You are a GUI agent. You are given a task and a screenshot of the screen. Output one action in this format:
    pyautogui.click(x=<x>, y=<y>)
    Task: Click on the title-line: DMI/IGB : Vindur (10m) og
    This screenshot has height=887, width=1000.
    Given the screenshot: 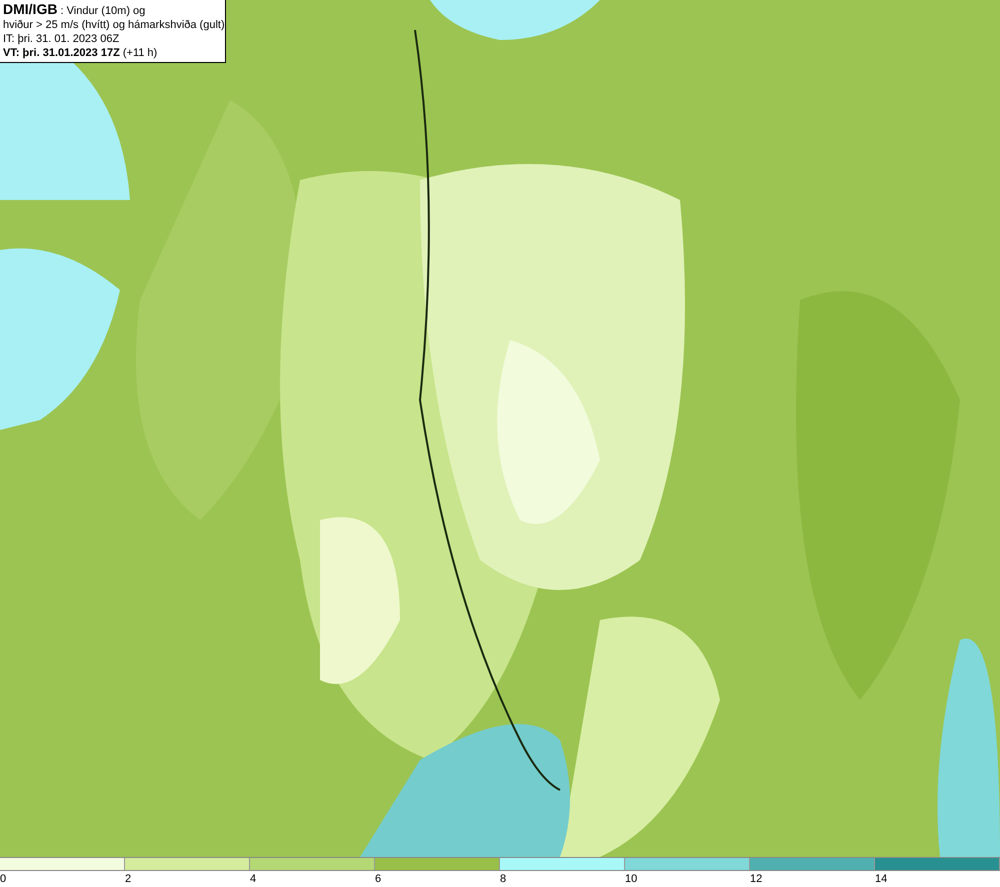 What is the action you would take?
    pyautogui.click(x=74, y=10)
    